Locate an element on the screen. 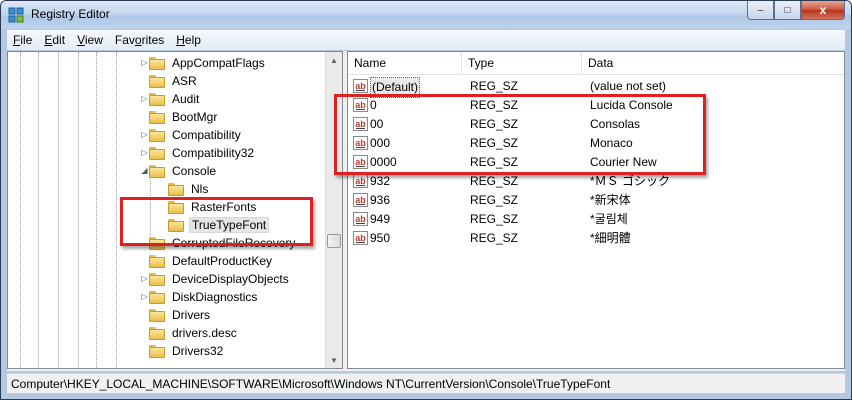 This screenshot has height=400, width=852. close-button: x is located at coordinates (823, 10).